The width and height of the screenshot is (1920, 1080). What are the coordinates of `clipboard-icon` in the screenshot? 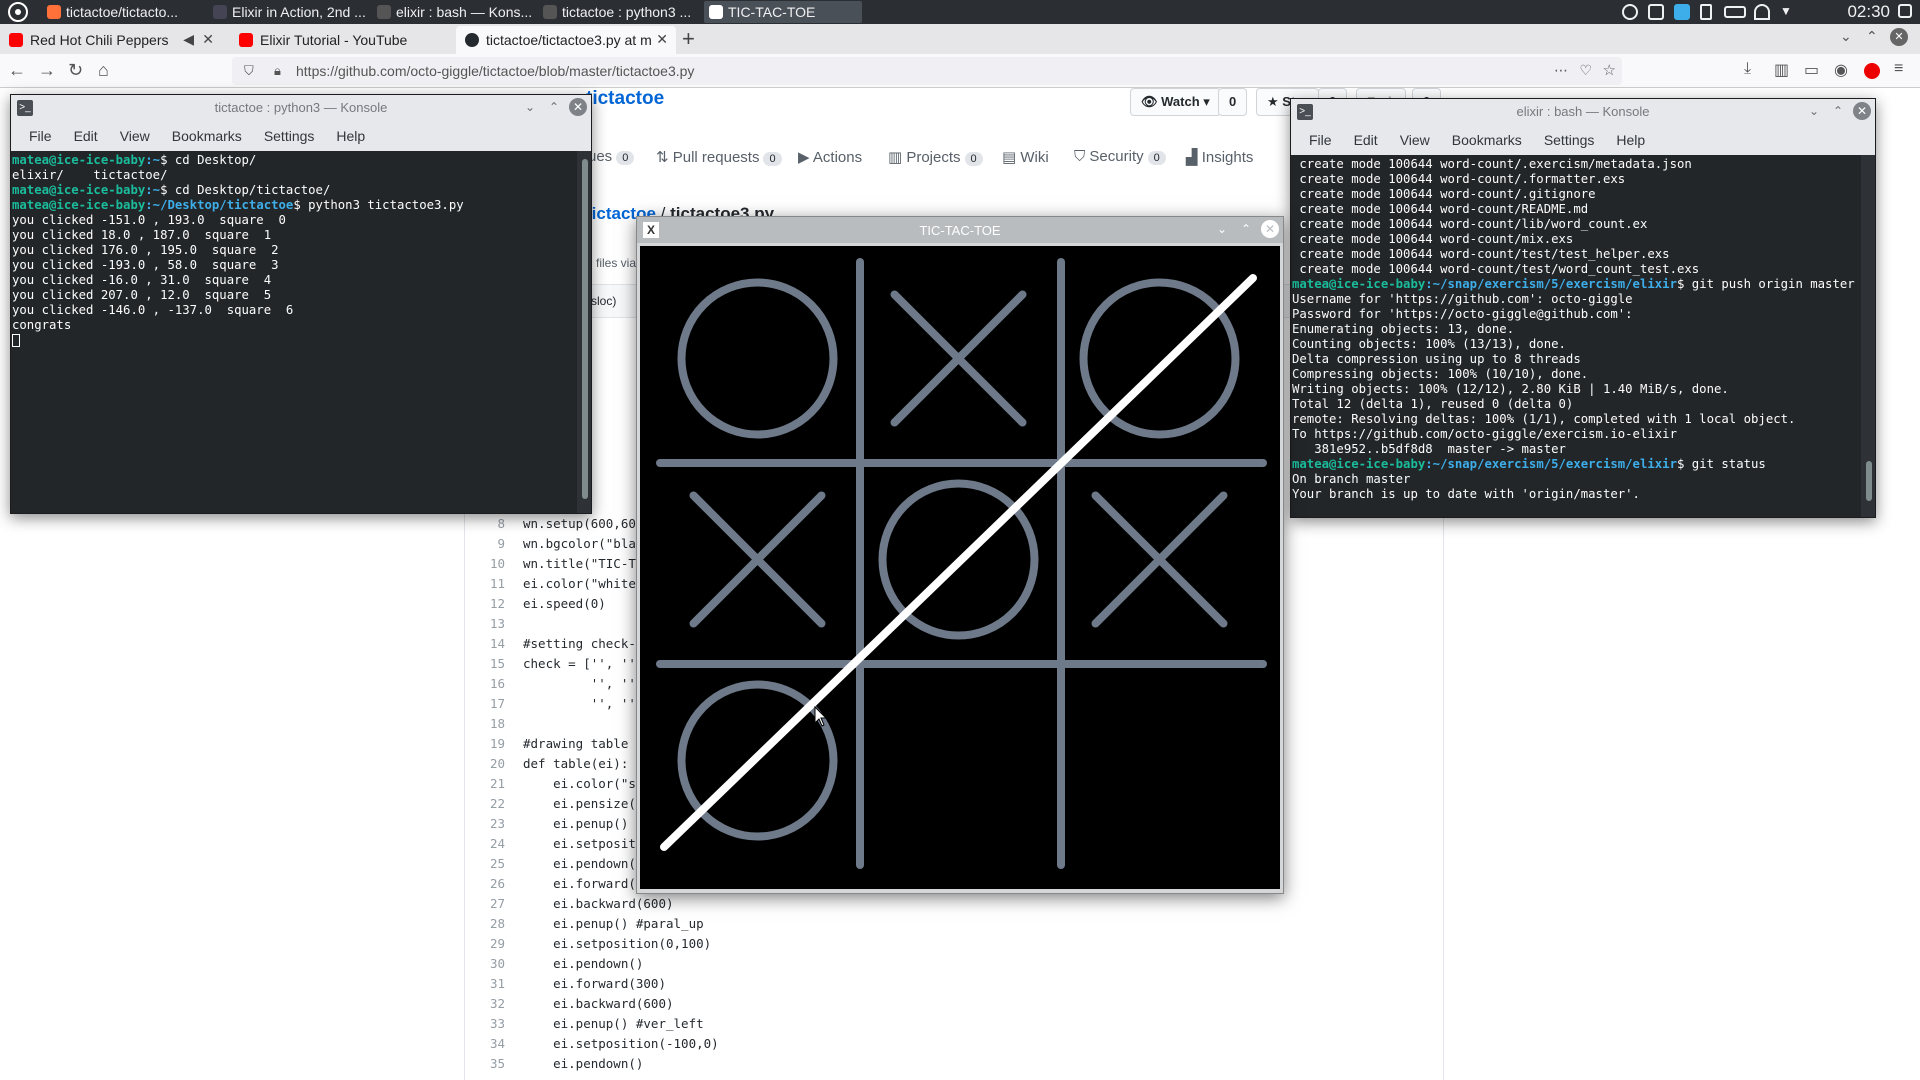 It's located at (1656, 12).